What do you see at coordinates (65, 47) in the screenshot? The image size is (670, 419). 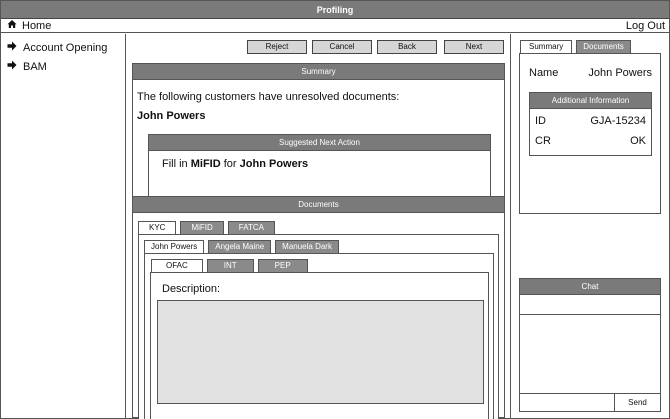 I see `sidebar-item-label: Account Opening` at bounding box center [65, 47].